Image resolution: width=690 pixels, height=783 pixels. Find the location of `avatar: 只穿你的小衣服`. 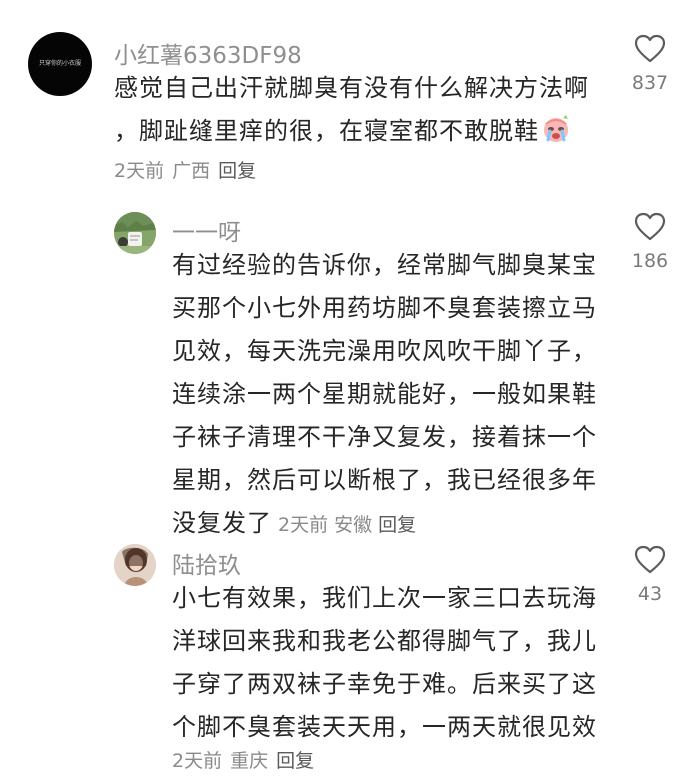

avatar: 只穿你的小衣服 is located at coordinates (60, 64).